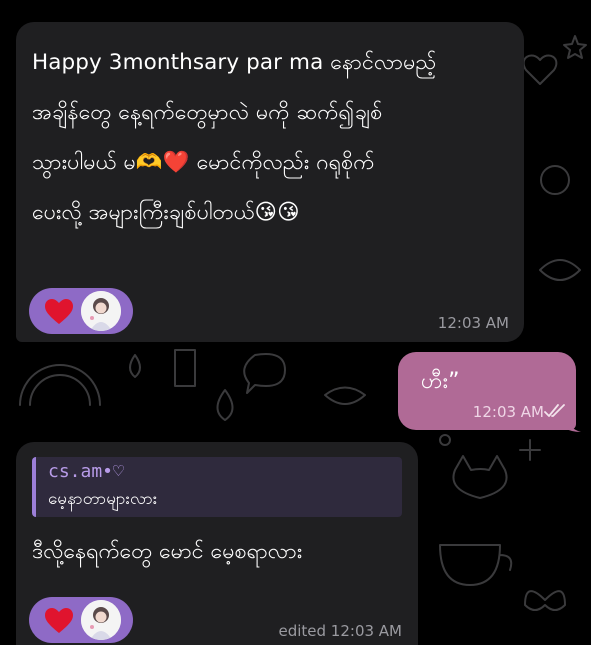 The image size is (591, 645). Describe the element at coordinates (217, 487) in the screenshot. I see `reply-quote: cs.am•♡ မေ့နာတာများလား` at that location.